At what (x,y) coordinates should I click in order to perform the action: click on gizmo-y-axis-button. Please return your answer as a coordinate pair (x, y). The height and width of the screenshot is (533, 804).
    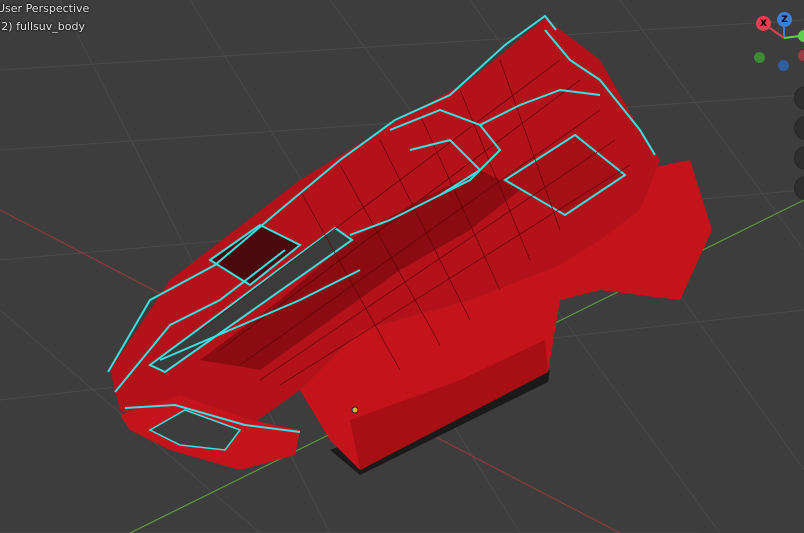
    Looking at the image, I should click on (801, 36).